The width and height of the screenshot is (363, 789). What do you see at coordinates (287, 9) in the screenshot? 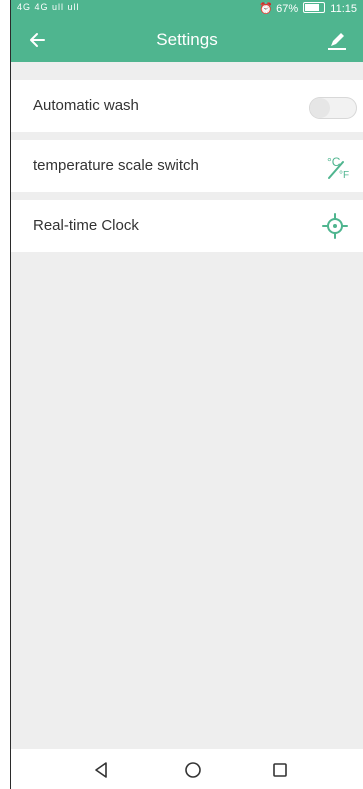
I see `battery-percent: 67%` at bounding box center [287, 9].